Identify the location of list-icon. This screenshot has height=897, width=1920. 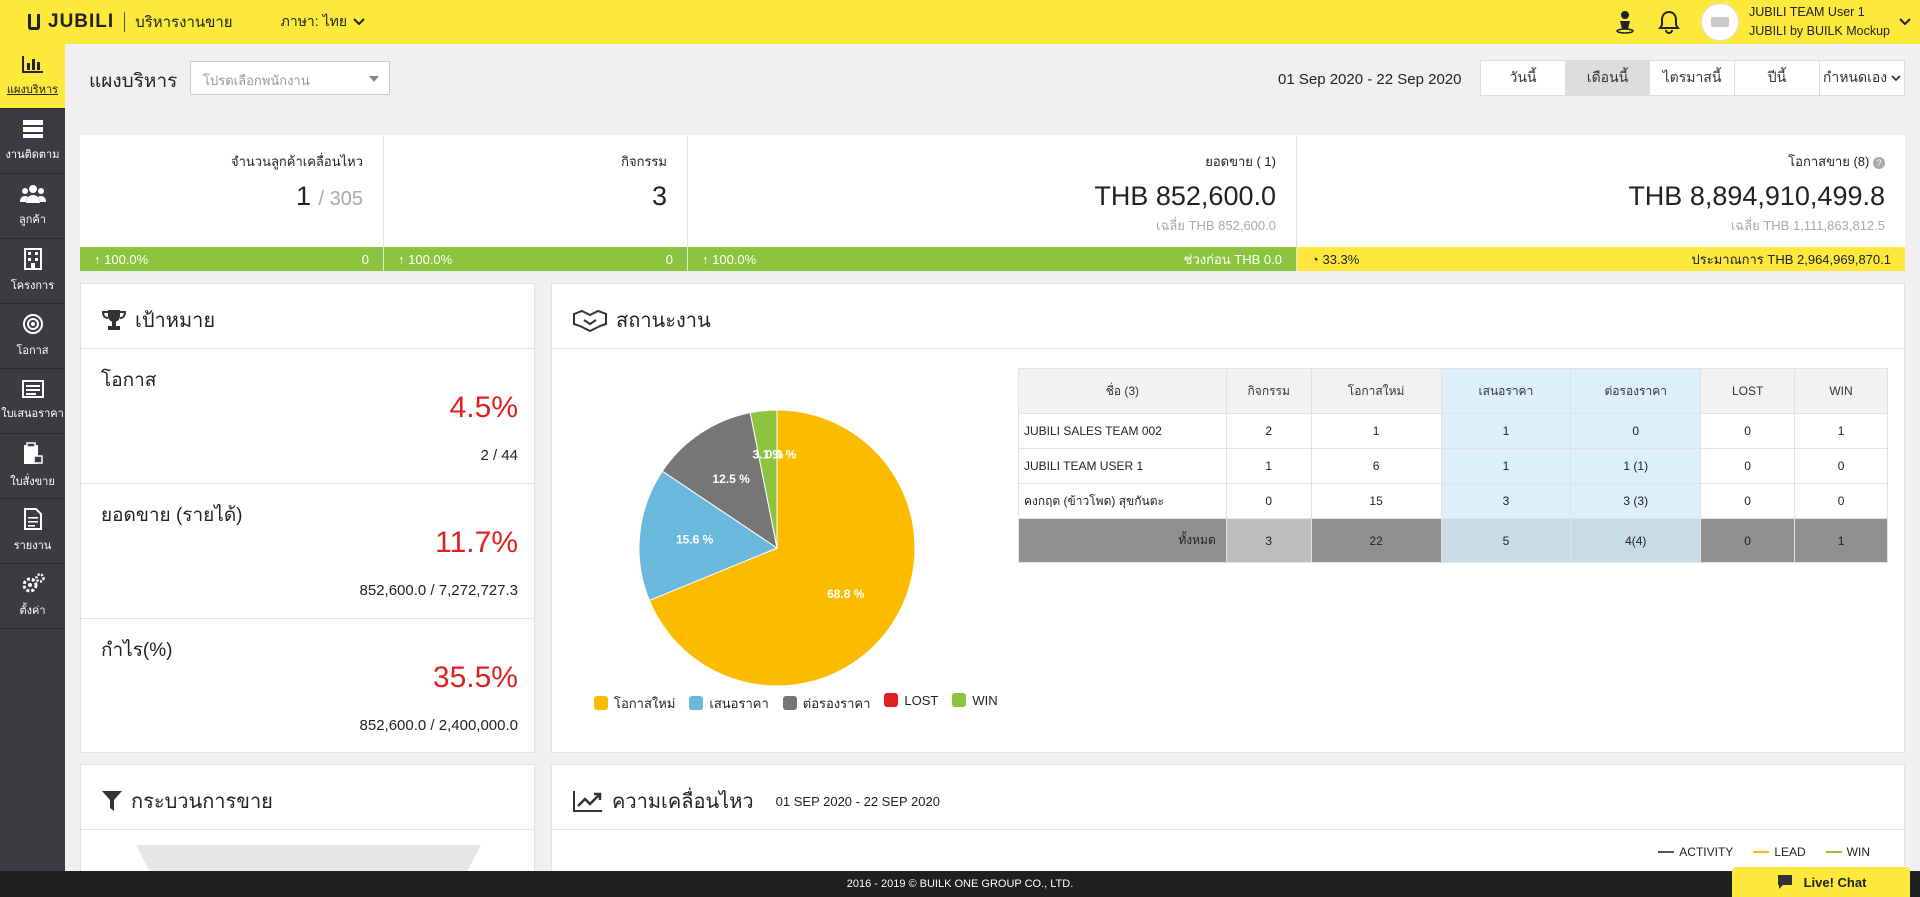
(32, 389).